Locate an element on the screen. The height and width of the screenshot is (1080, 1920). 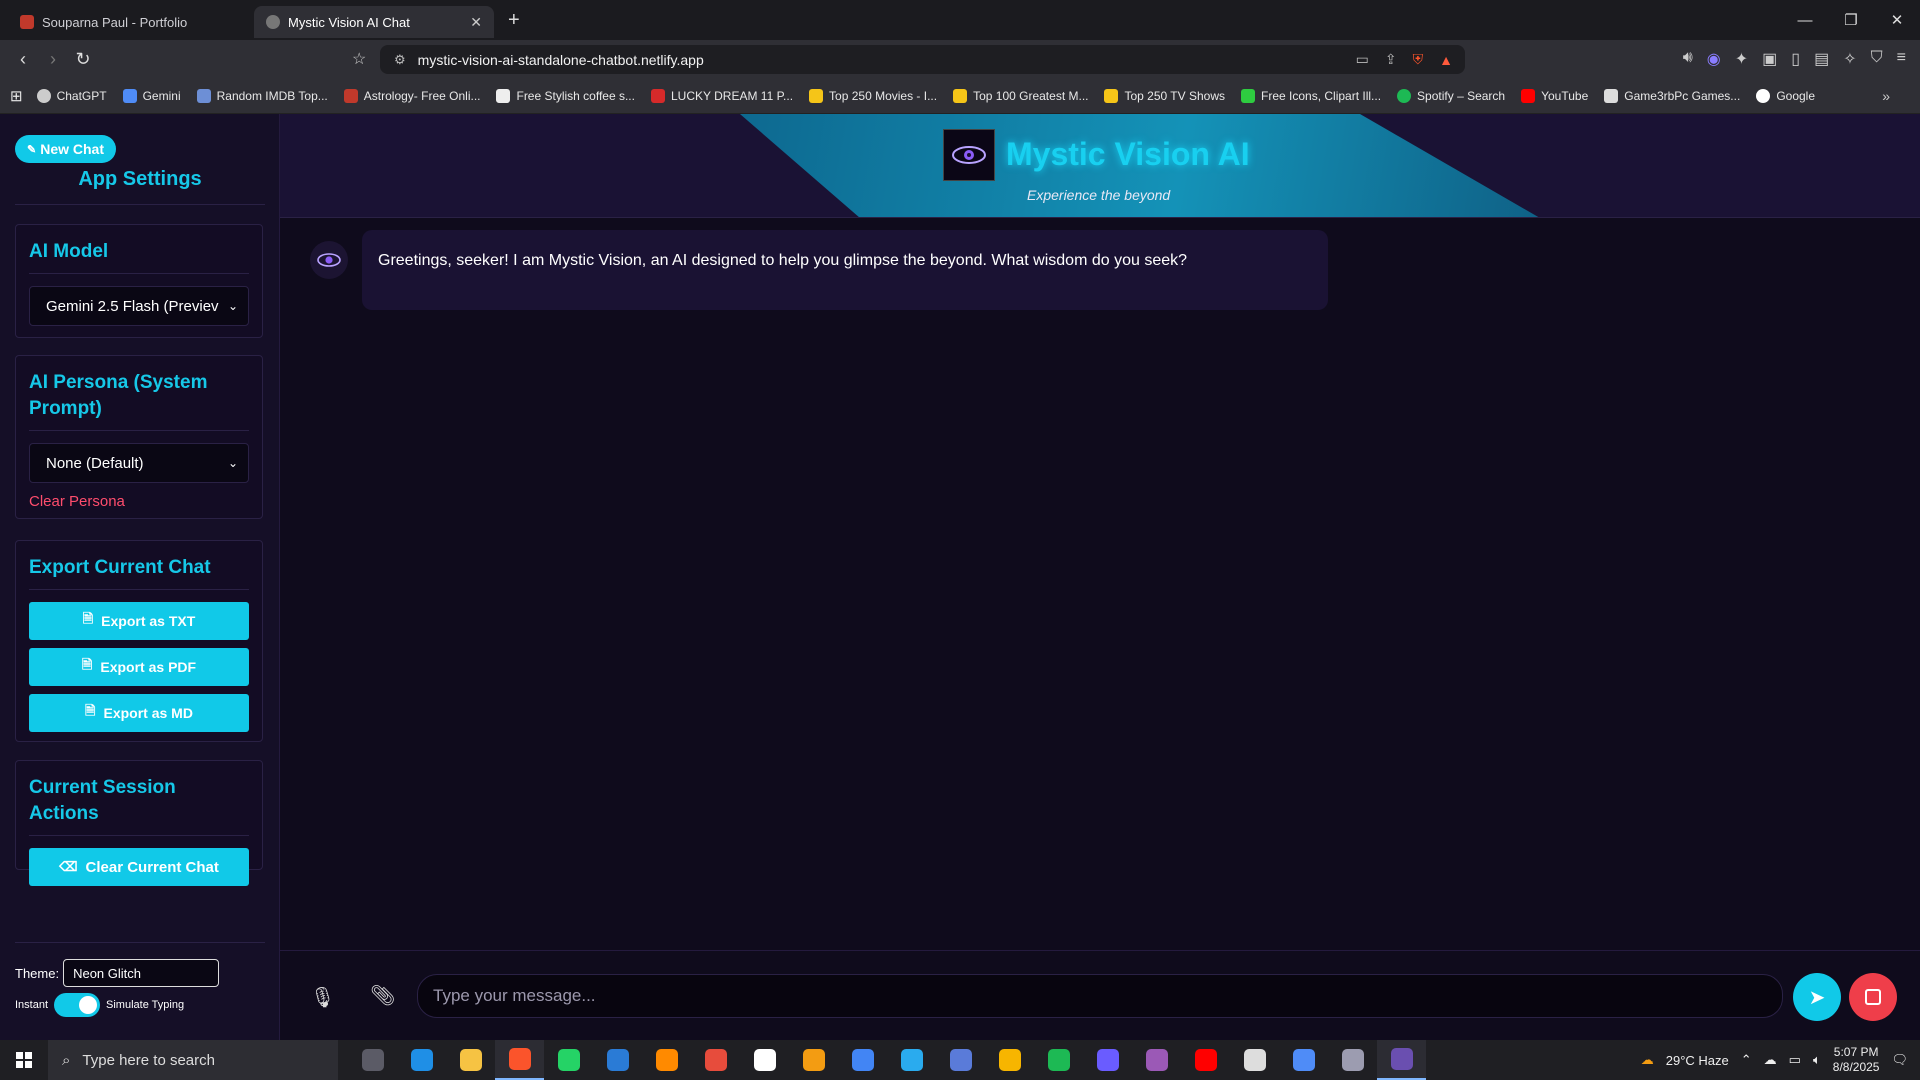
wallet-icon: ▤ is located at coordinates (1821, 59).